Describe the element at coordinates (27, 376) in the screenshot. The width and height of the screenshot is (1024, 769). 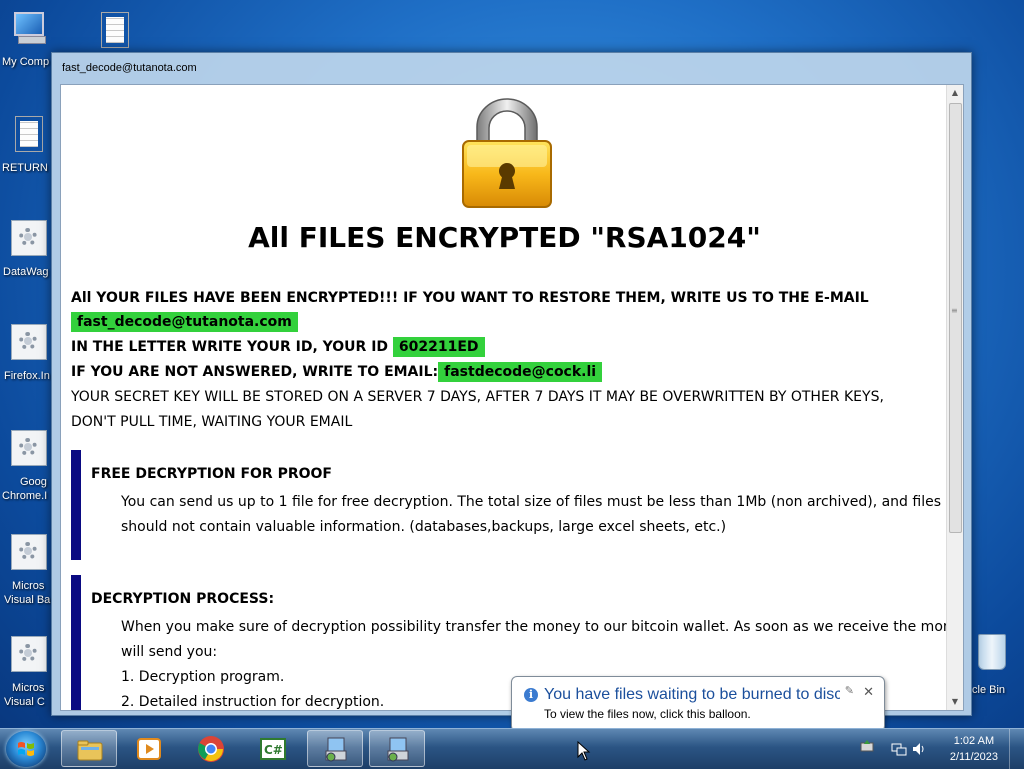
I see `desktop-icon-label: Firefox.In` at that location.